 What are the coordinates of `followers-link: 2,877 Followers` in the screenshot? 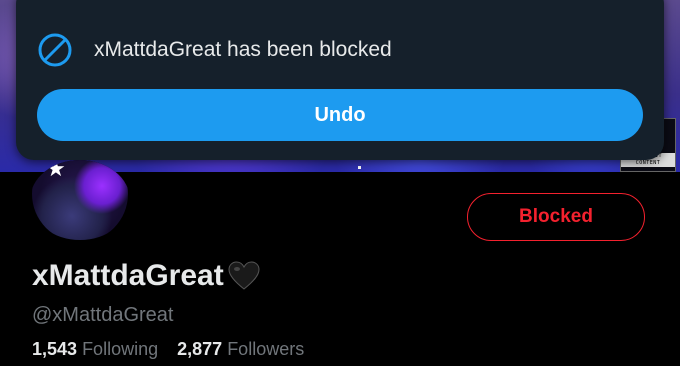 It's located at (240, 349).